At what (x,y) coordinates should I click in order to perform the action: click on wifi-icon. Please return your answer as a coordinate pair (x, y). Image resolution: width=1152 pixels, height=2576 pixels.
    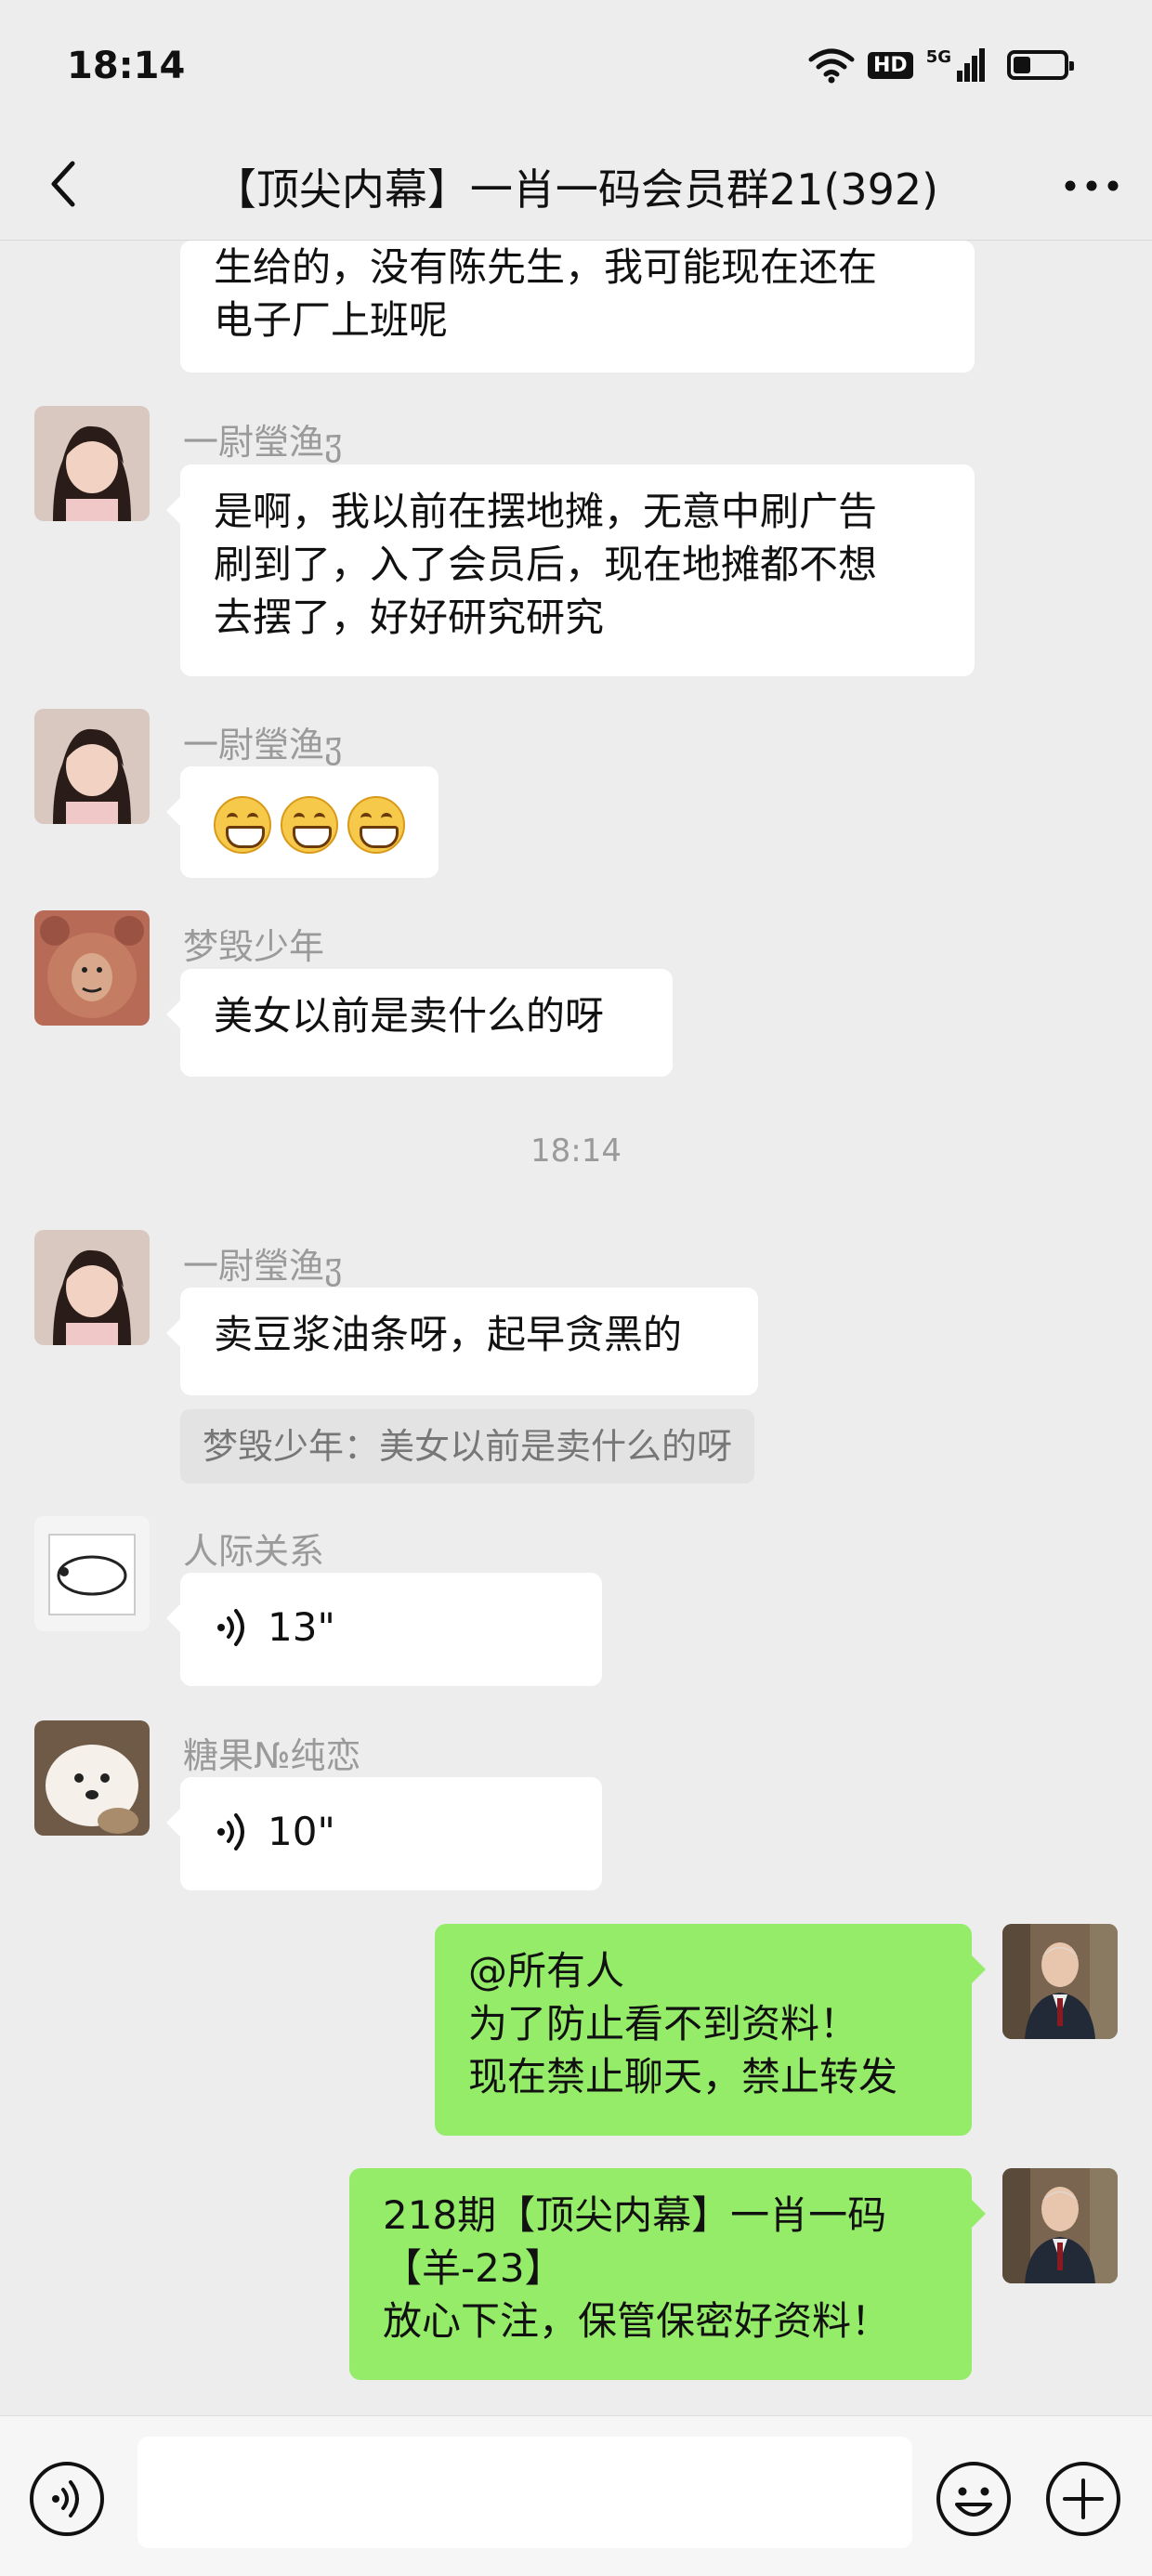
    Looking at the image, I should click on (831, 66).